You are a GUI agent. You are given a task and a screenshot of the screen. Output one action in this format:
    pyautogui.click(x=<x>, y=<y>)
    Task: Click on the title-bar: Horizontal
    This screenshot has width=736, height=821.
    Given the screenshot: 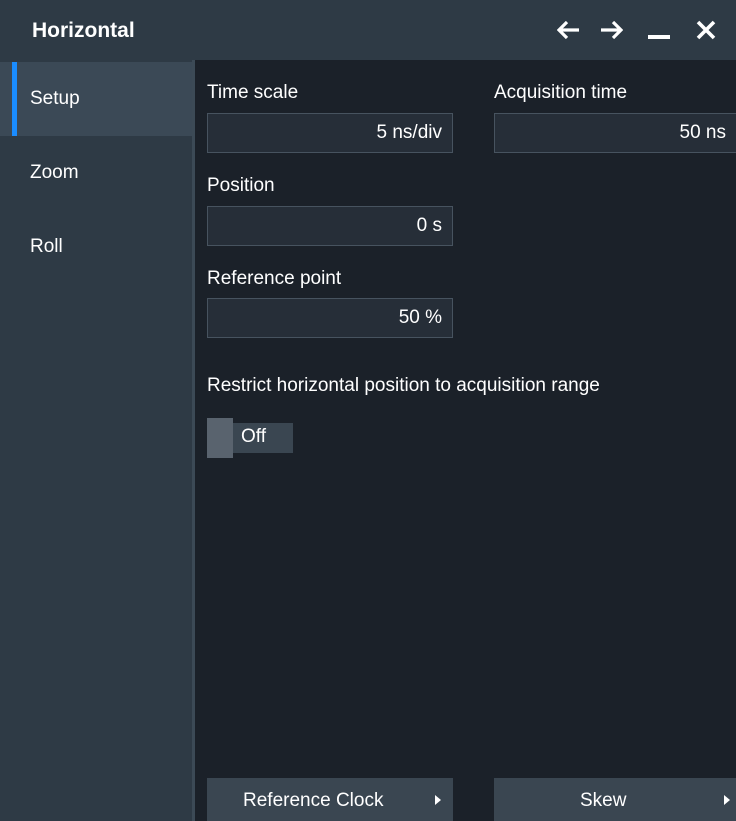 What is the action you would take?
    pyautogui.click(x=368, y=30)
    